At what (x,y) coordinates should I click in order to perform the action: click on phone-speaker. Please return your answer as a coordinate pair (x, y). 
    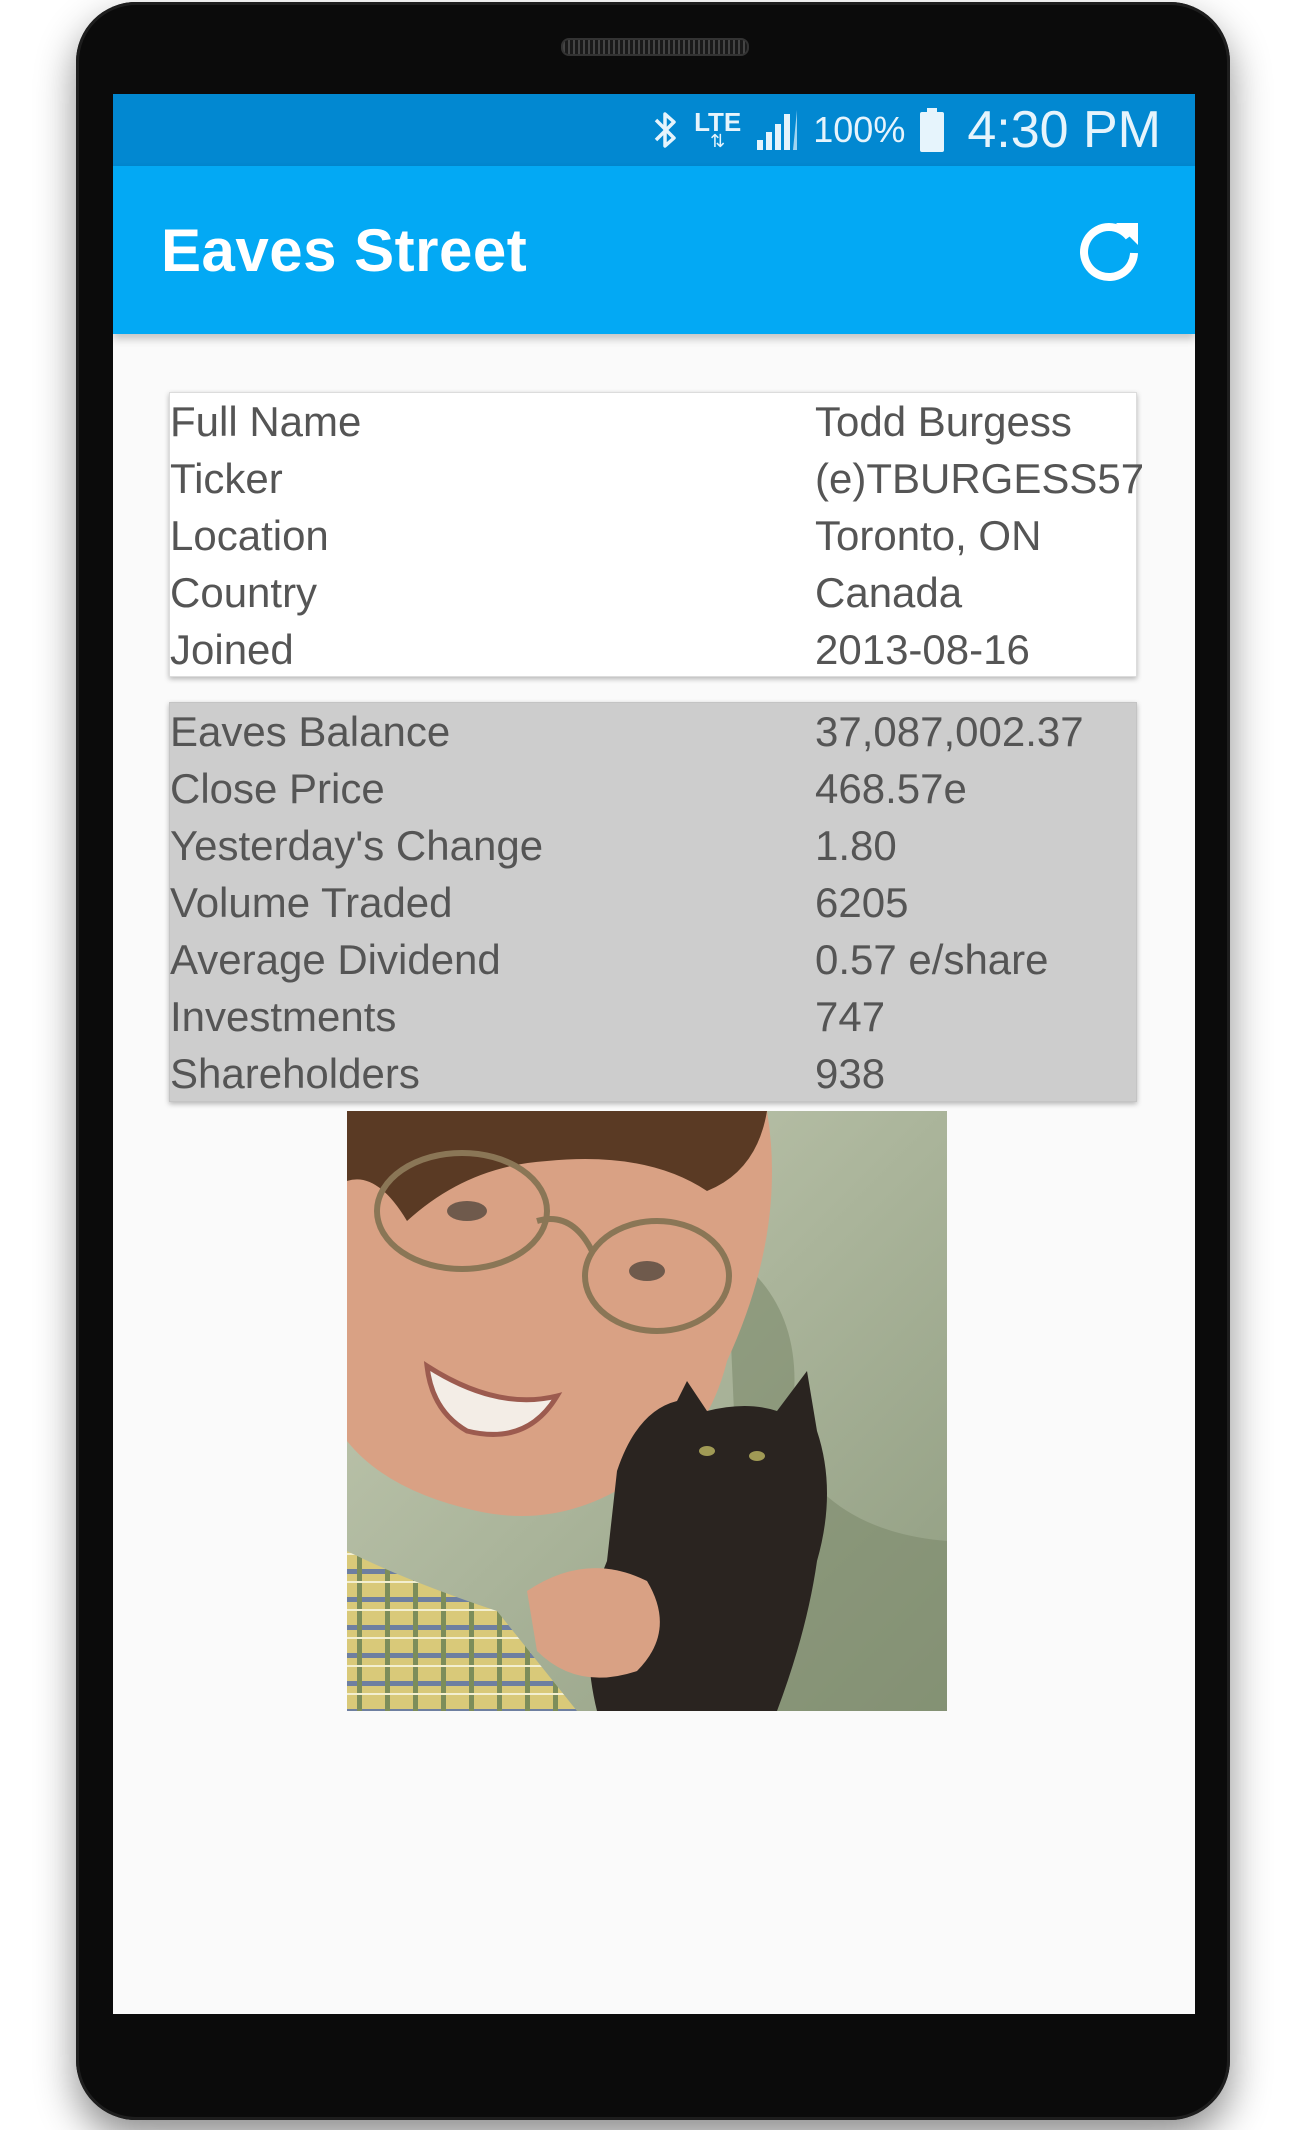
    Looking at the image, I should click on (655, 47).